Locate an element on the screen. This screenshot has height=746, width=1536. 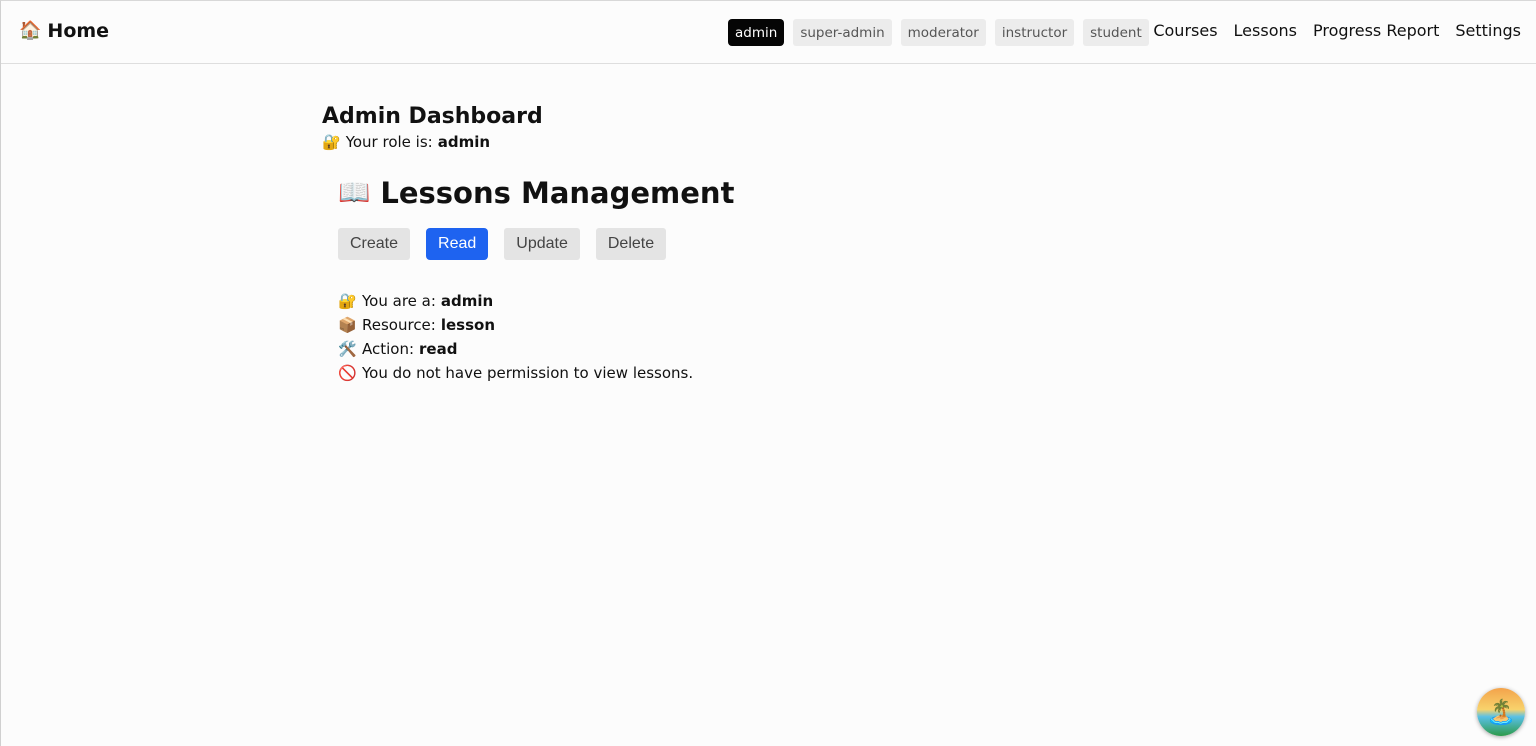
no-entry-icon: 🚫 is located at coordinates (347, 373).